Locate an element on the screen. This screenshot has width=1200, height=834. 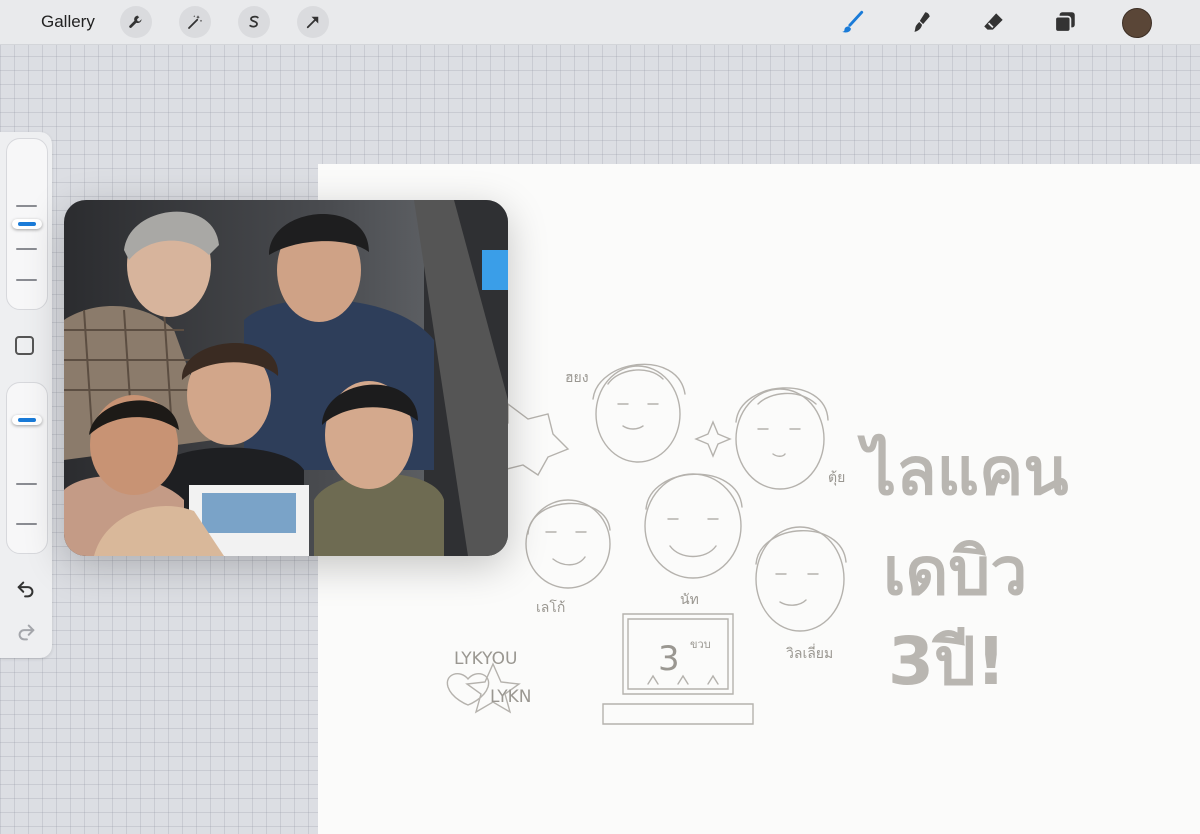
modify-button is located at coordinates (24, 345).